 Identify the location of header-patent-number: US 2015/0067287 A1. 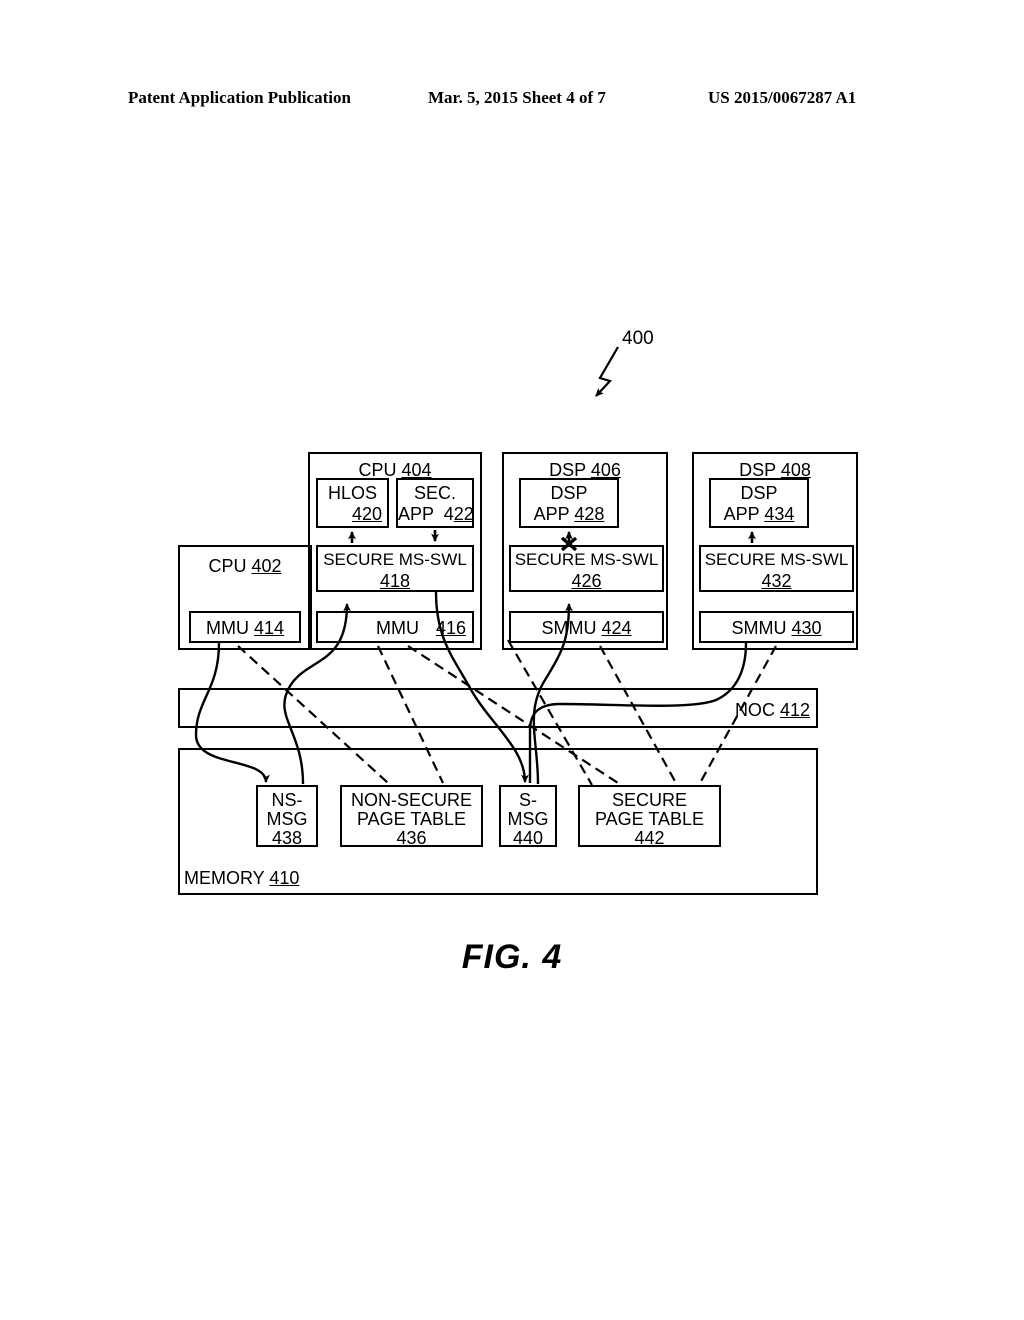
(782, 97).